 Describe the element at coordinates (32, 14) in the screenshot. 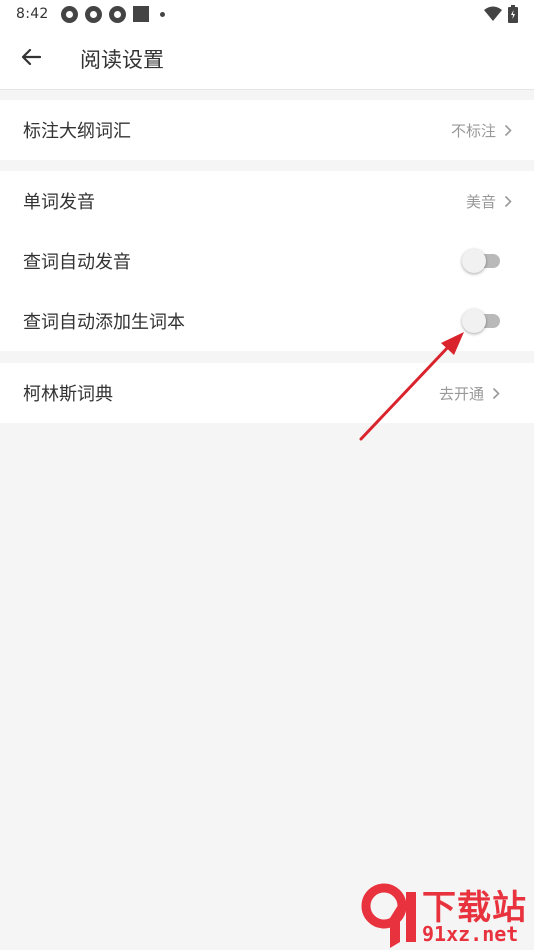

I see `status-time: 8:42` at that location.